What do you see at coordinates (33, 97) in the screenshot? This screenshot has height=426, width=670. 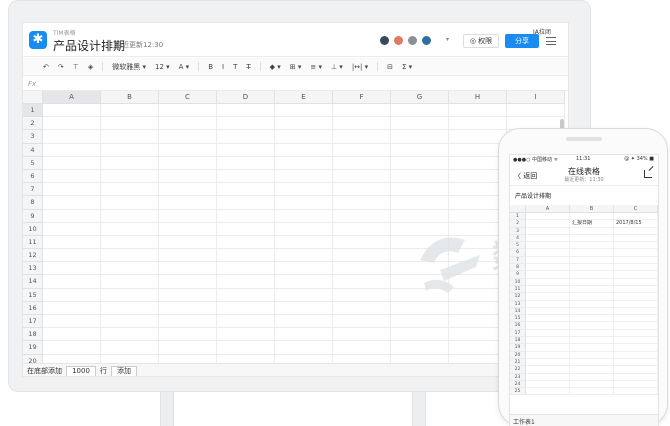 I see `select-all-corner` at bounding box center [33, 97].